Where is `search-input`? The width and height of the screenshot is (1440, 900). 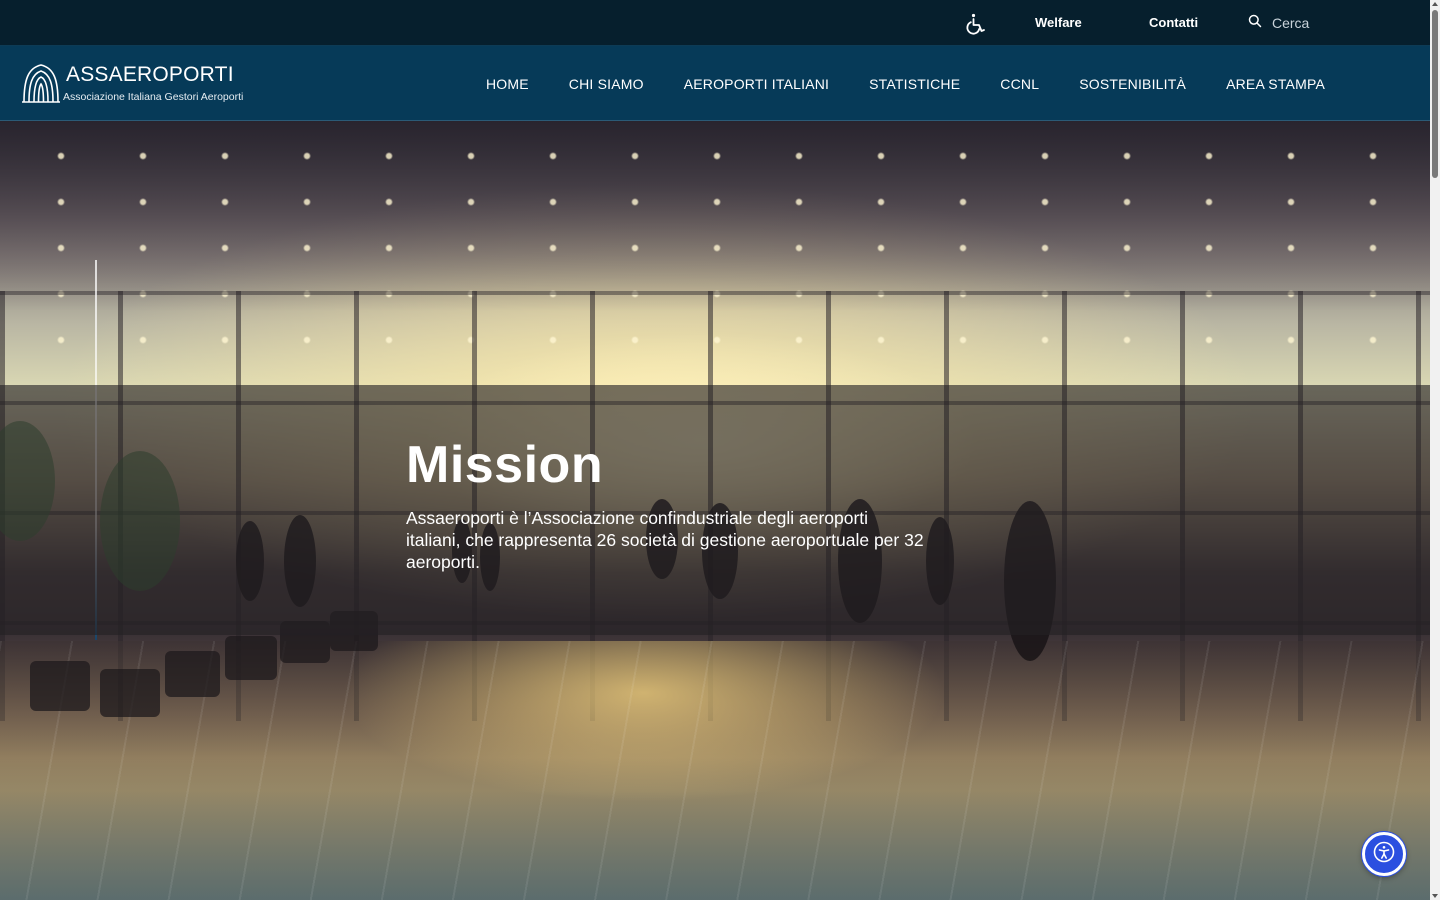
search-input is located at coordinates (1337, 23).